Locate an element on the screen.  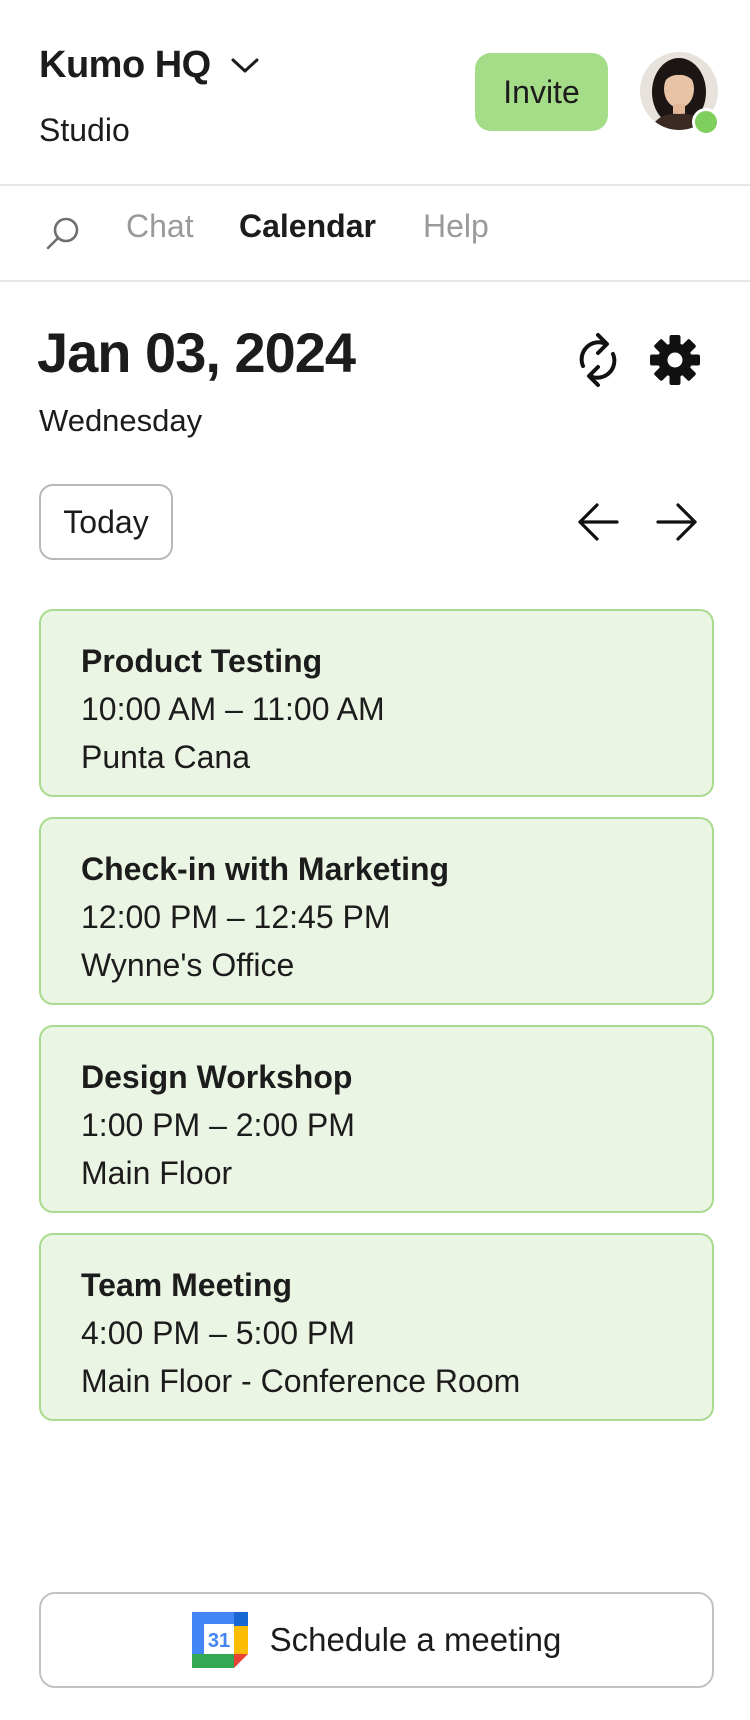
workspace-subtitle: Studio is located at coordinates (84, 130).